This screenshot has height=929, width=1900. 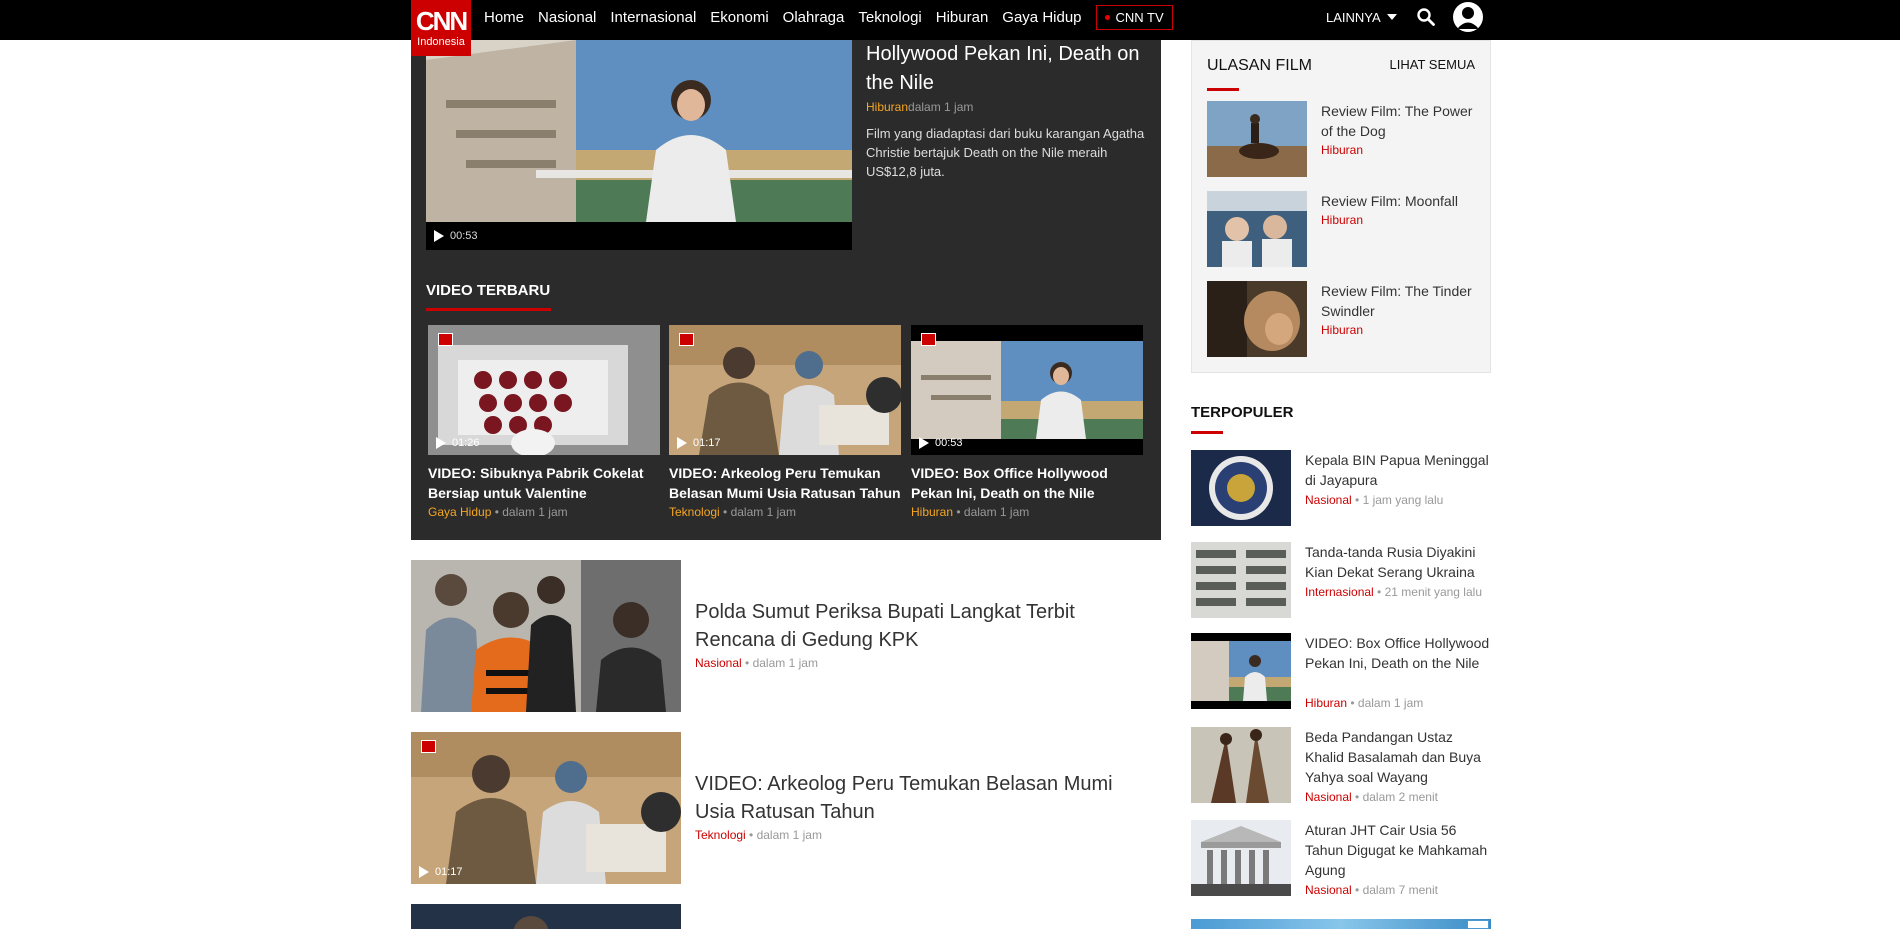 What do you see at coordinates (1326, 703) in the screenshot?
I see `popular-category: Hiburan` at bounding box center [1326, 703].